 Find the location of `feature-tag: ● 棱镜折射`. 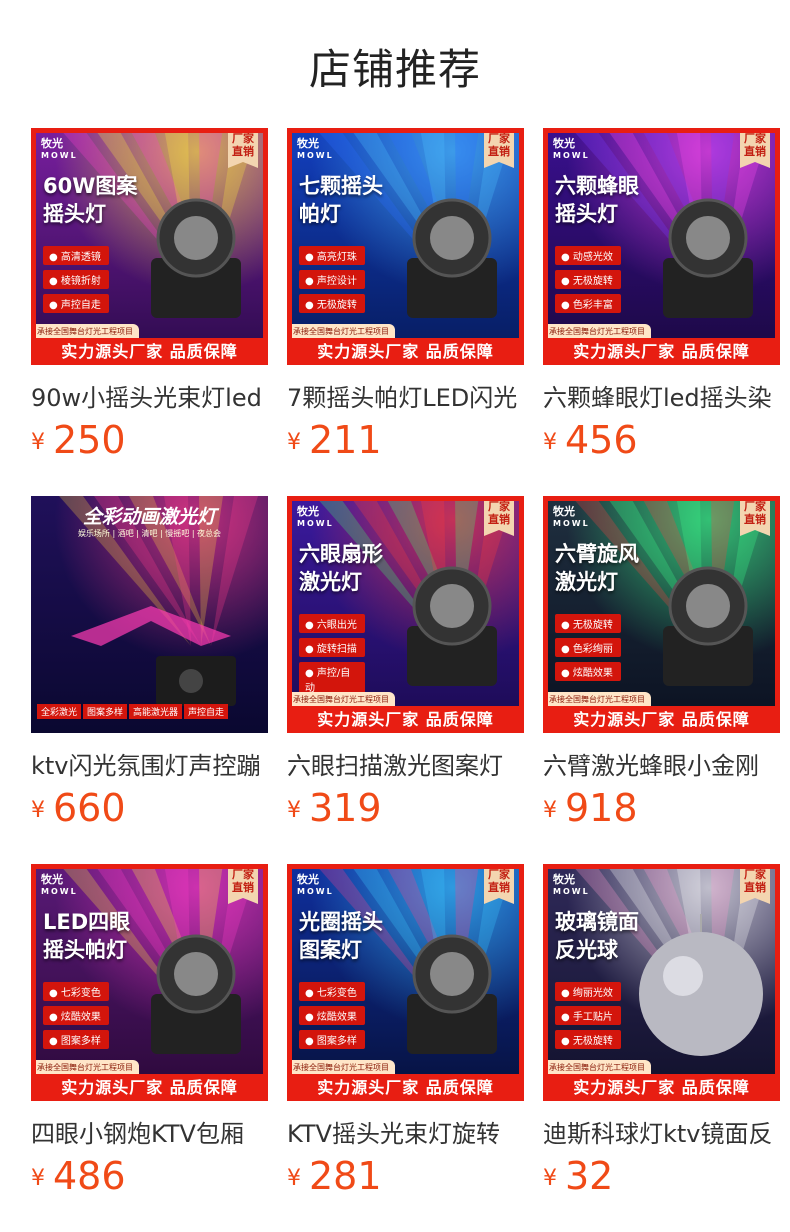

feature-tag: ● 棱镜折射 is located at coordinates (76, 279).